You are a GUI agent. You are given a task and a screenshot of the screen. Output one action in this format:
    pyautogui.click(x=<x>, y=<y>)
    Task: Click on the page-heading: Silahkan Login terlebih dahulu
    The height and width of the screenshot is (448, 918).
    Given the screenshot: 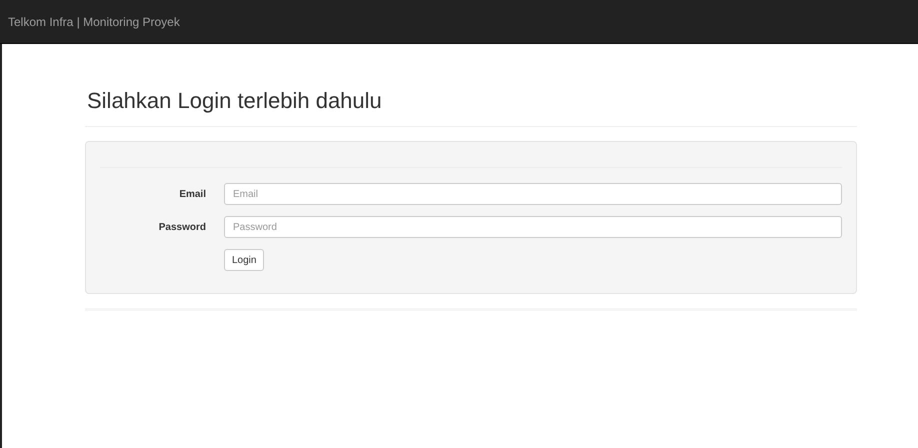 What is the action you would take?
    pyautogui.click(x=235, y=101)
    